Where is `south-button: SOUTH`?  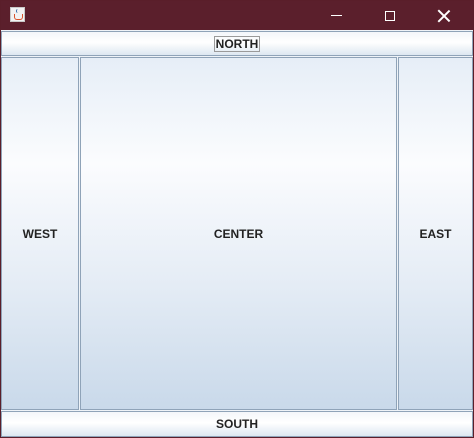 south-button: SOUTH is located at coordinates (237, 424).